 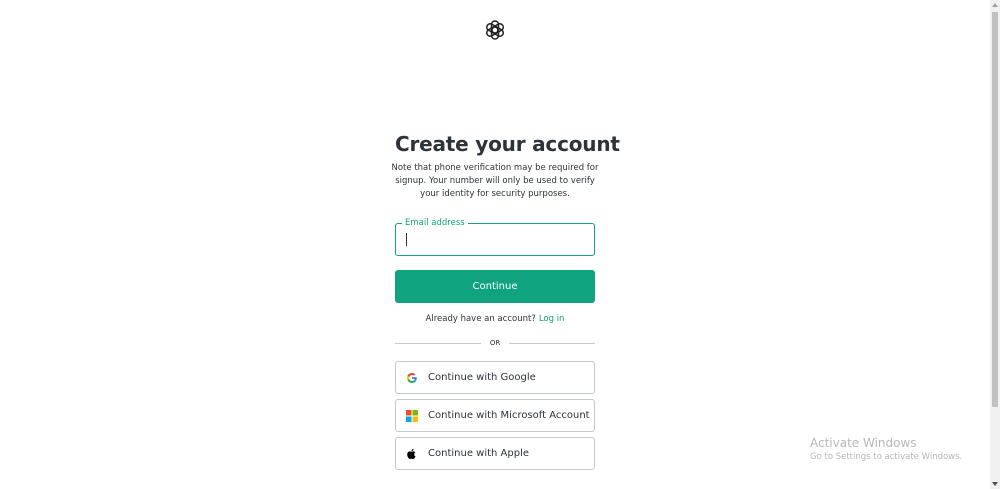 I want to click on vertical-scrollbar, so click(x=995, y=244).